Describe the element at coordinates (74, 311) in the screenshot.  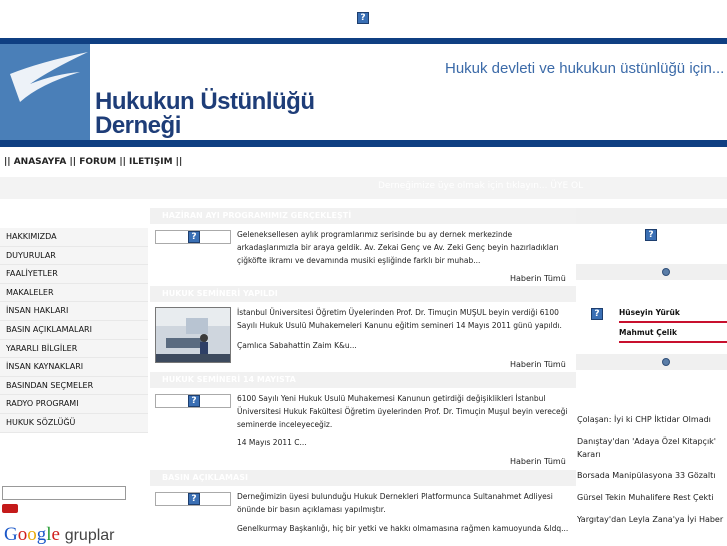
I see `sidebar-item-insan-haklari: İNSAN HAKLARI` at that location.